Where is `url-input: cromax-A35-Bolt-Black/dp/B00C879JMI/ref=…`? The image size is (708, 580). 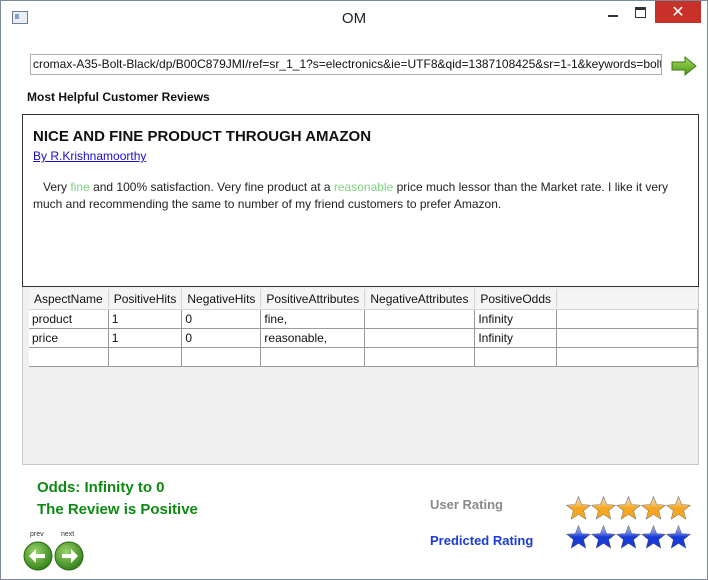 url-input: cromax-A35-Bolt-Black/dp/B00C879JMI/ref=… is located at coordinates (346, 64).